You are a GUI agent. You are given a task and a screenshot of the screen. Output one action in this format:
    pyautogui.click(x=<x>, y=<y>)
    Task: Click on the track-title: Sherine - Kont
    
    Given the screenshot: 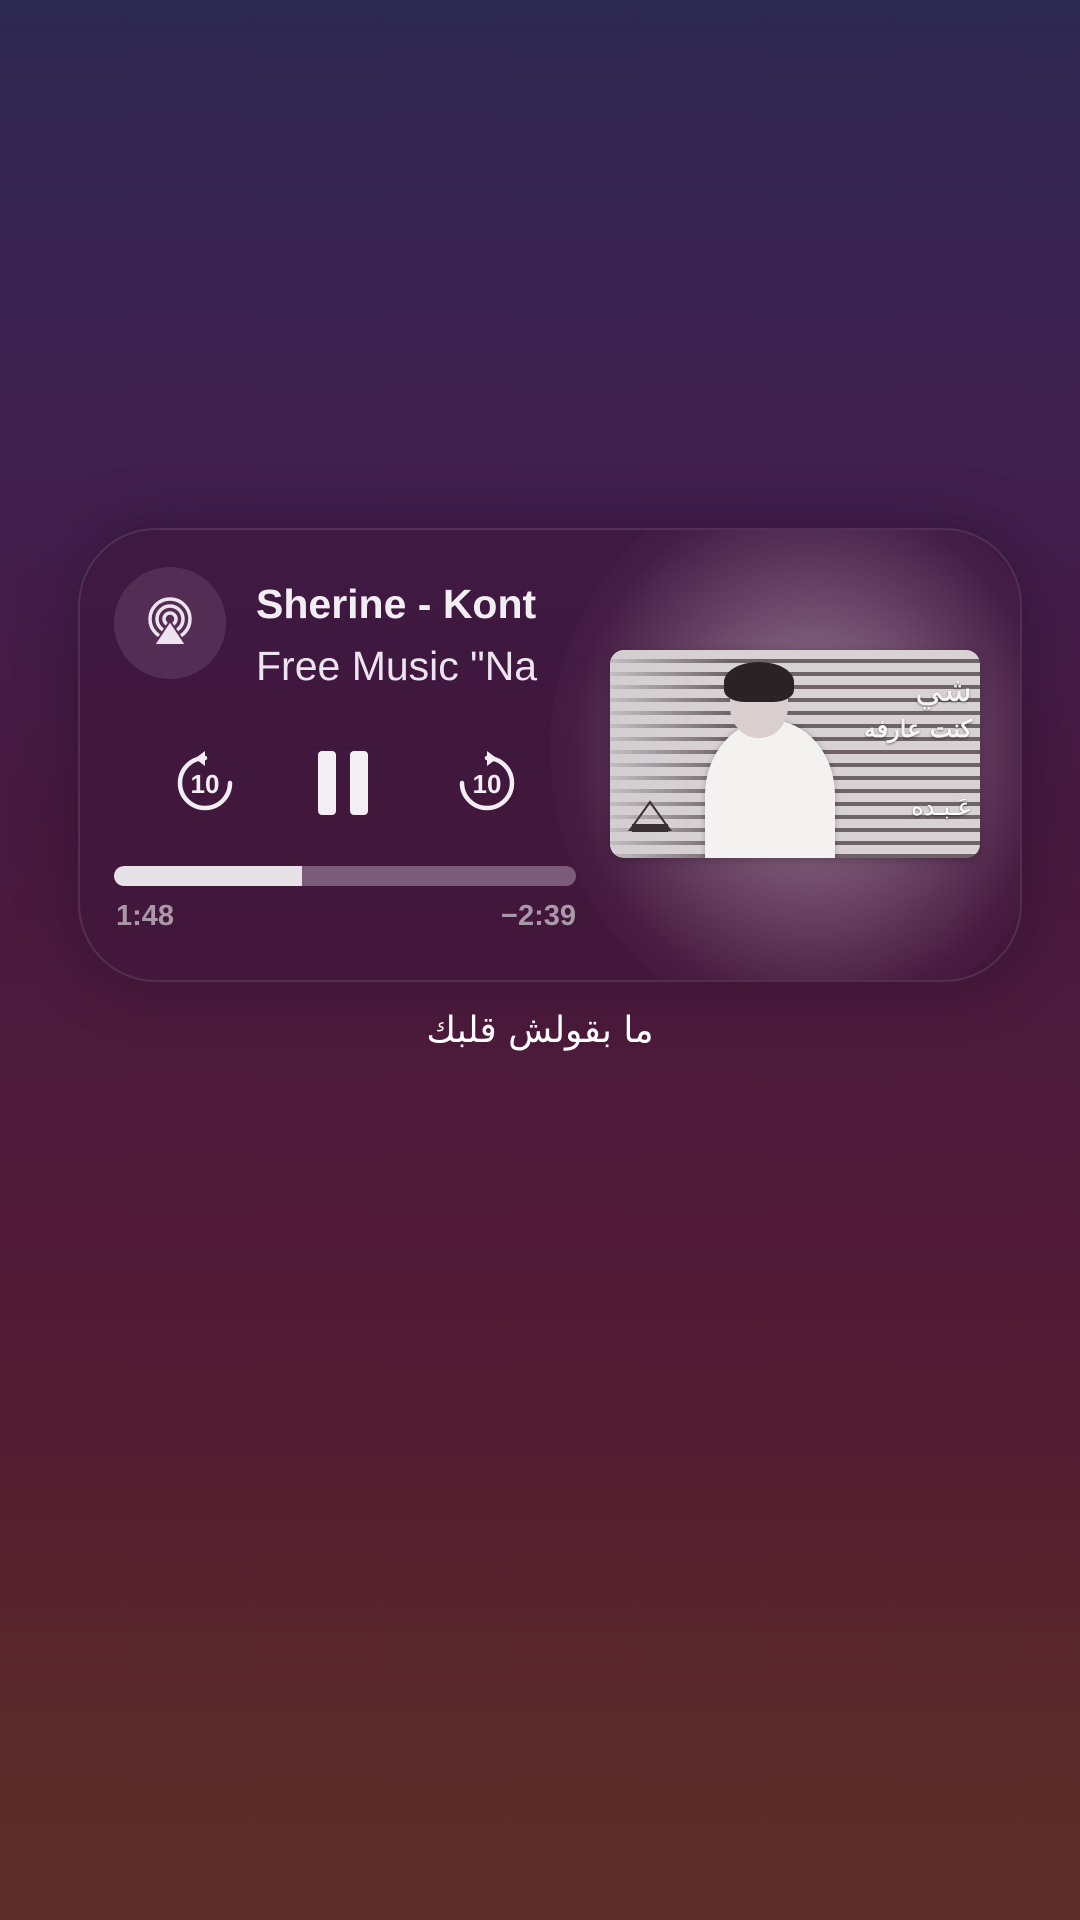 What is the action you would take?
    pyautogui.click(x=415, y=604)
    